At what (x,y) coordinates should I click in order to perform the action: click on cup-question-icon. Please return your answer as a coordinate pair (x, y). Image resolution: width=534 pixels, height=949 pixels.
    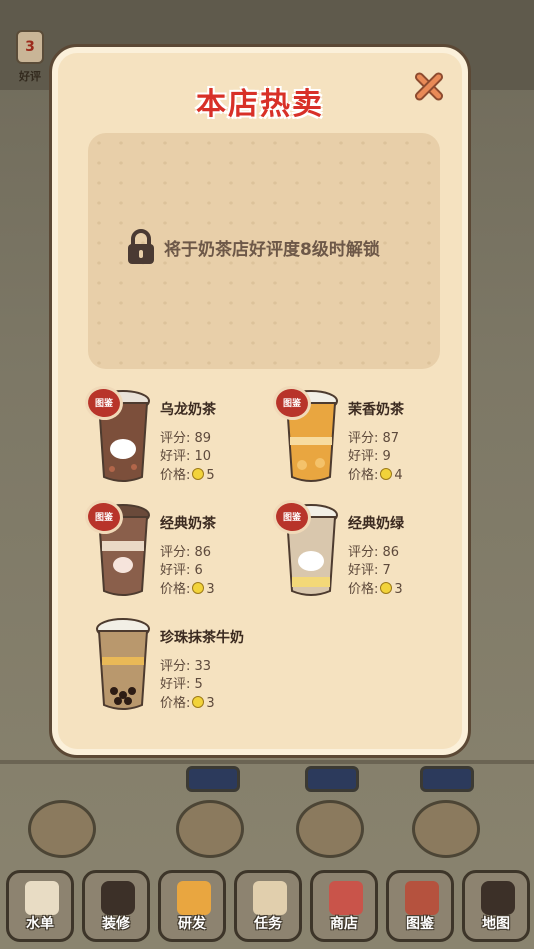
    Looking at the image, I should click on (194, 898).